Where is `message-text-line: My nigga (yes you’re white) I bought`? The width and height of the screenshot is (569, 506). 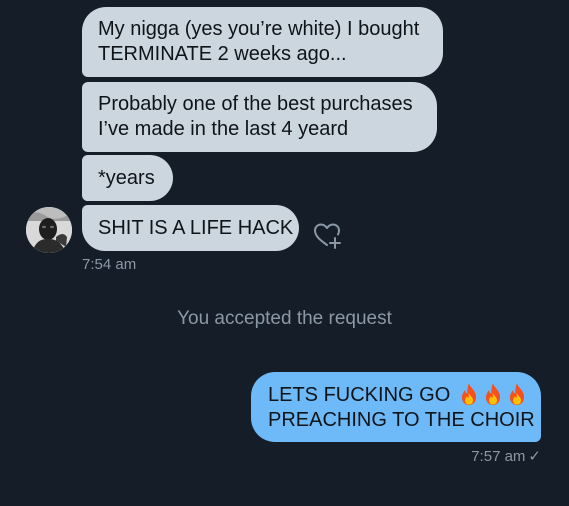
message-text-line: My nigga (yes you’re white) I bought is located at coordinates (259, 29).